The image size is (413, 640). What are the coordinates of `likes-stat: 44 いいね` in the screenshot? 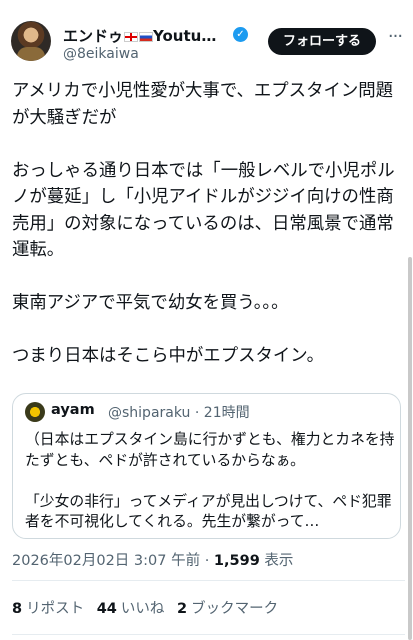 It's located at (131, 607).